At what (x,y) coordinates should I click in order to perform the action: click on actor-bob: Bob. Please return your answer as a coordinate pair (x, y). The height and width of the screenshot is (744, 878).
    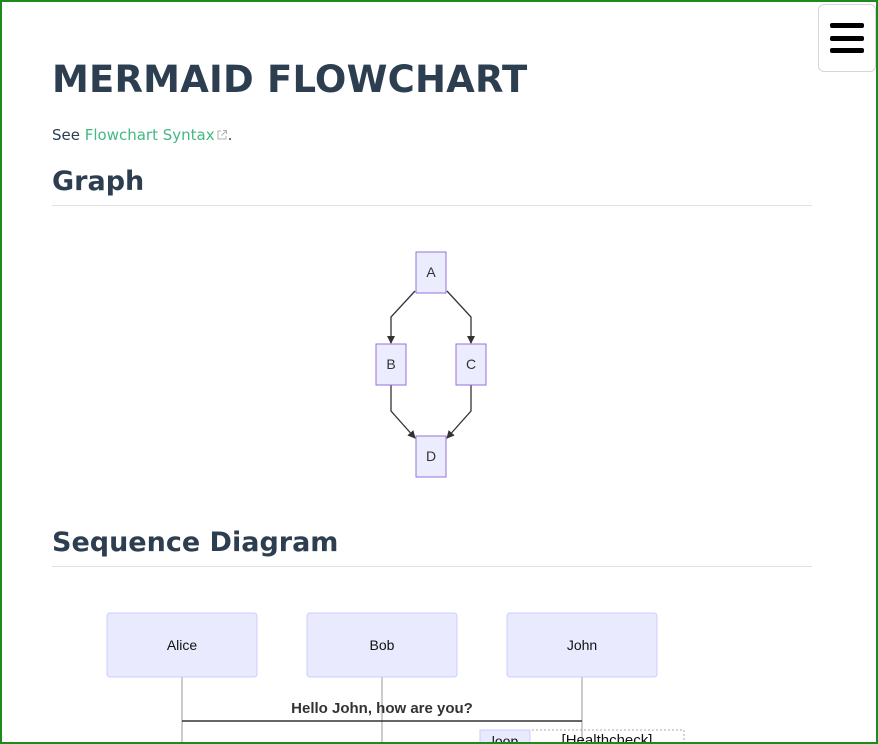
    Looking at the image, I should click on (382, 645).